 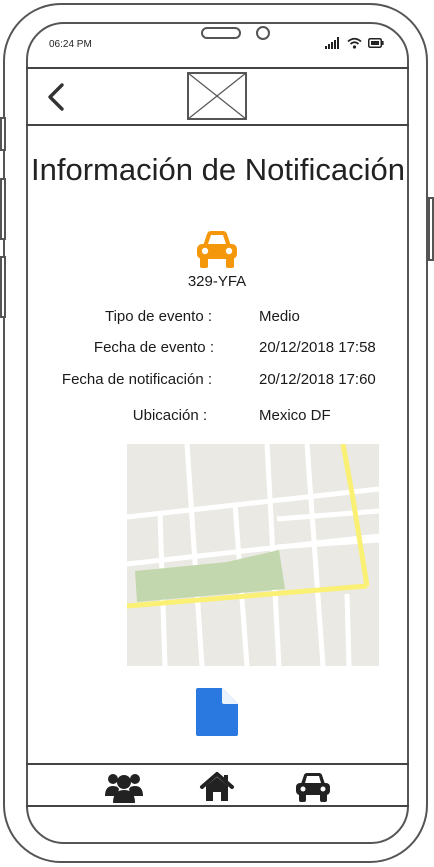 I want to click on chevron-left-icon, so click(x=57, y=97).